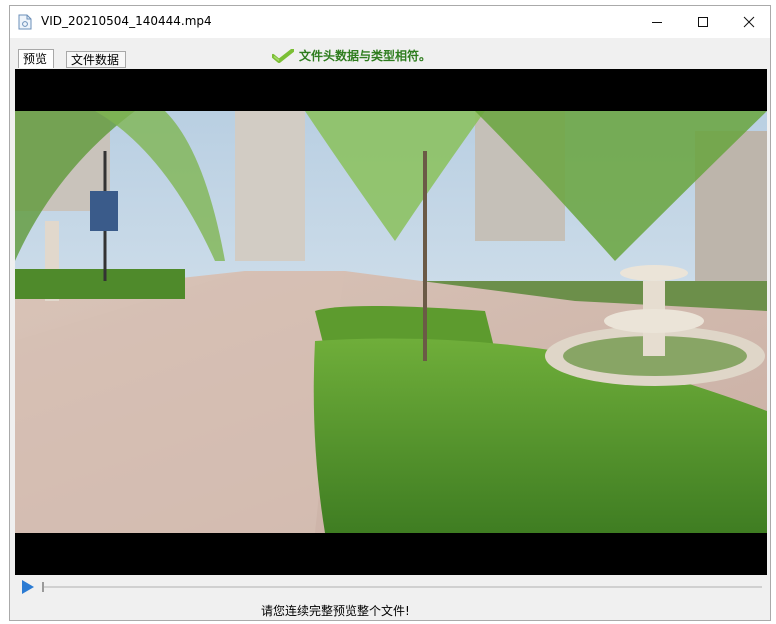  Describe the element at coordinates (25, 22) in the screenshot. I see `document-icon` at that location.